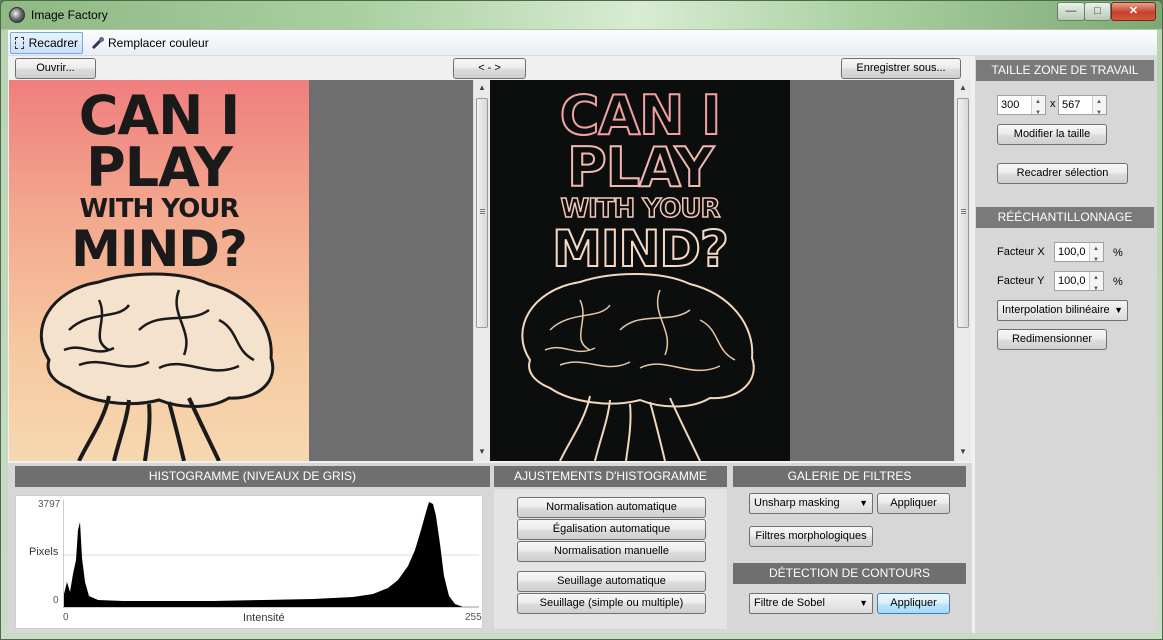 The image size is (1163, 640). I want to click on edge-line-2: PLAY, so click(640, 167).